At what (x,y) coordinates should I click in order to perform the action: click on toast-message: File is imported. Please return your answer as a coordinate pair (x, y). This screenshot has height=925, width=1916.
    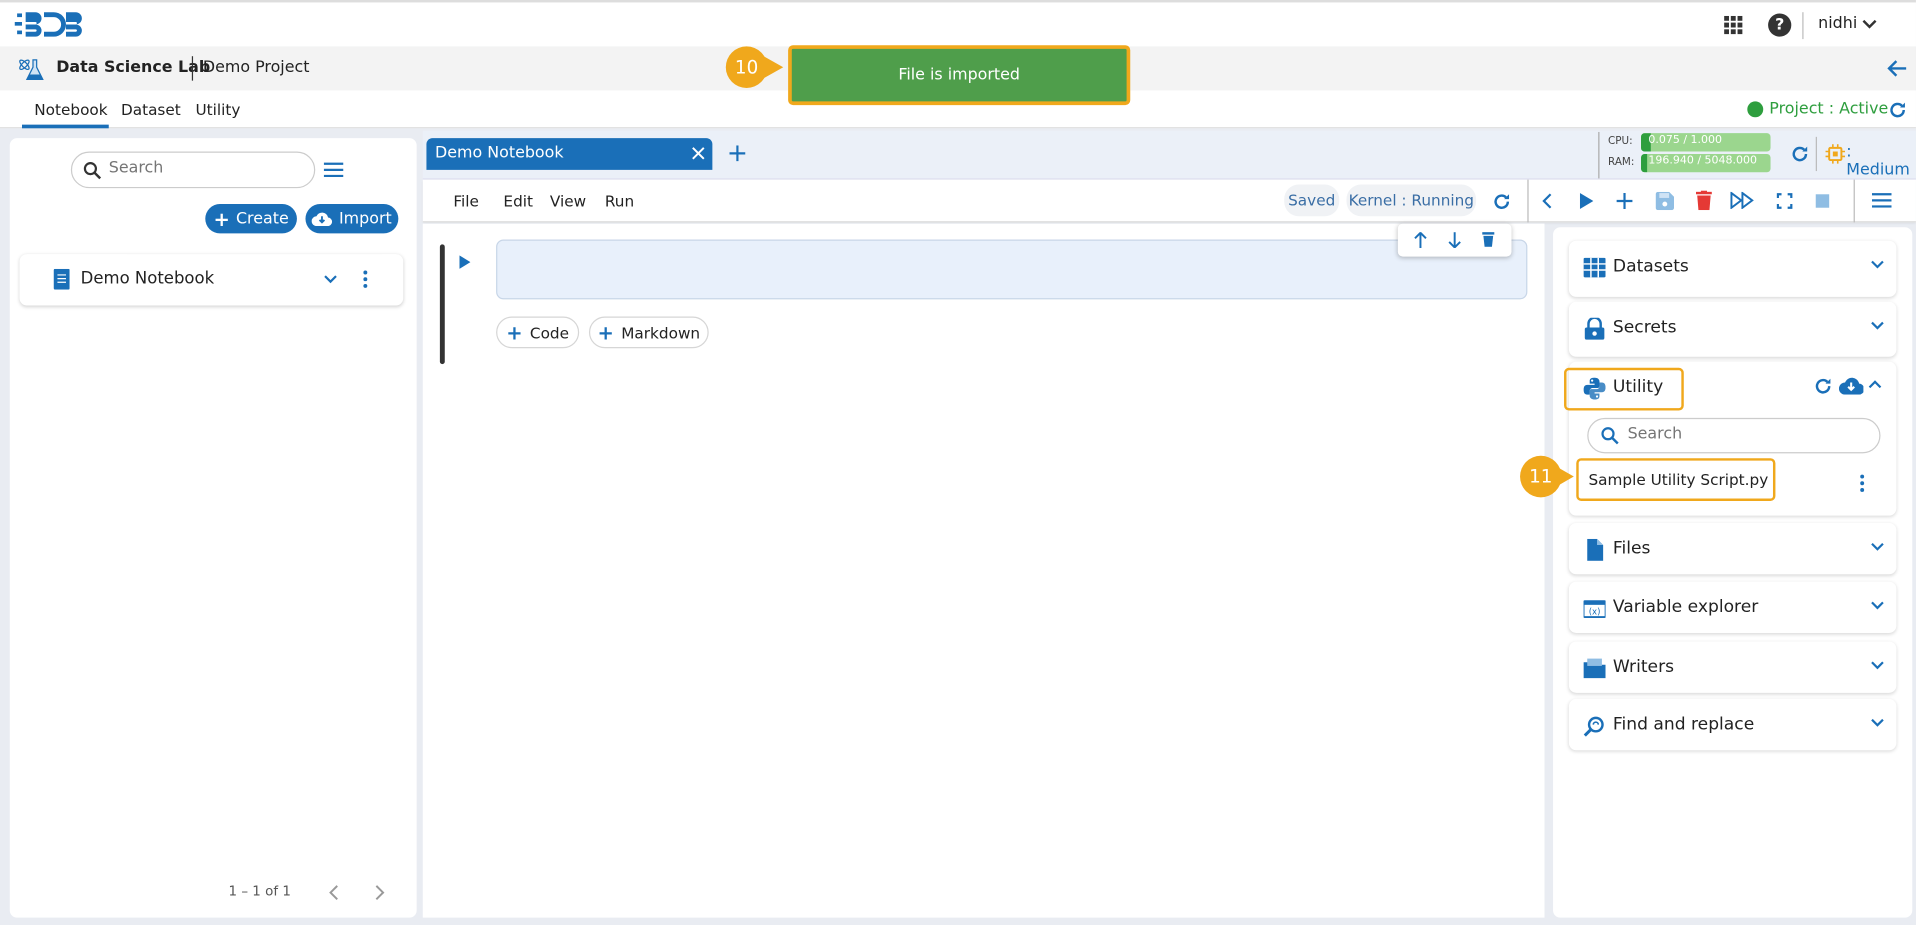
    Looking at the image, I should click on (959, 75).